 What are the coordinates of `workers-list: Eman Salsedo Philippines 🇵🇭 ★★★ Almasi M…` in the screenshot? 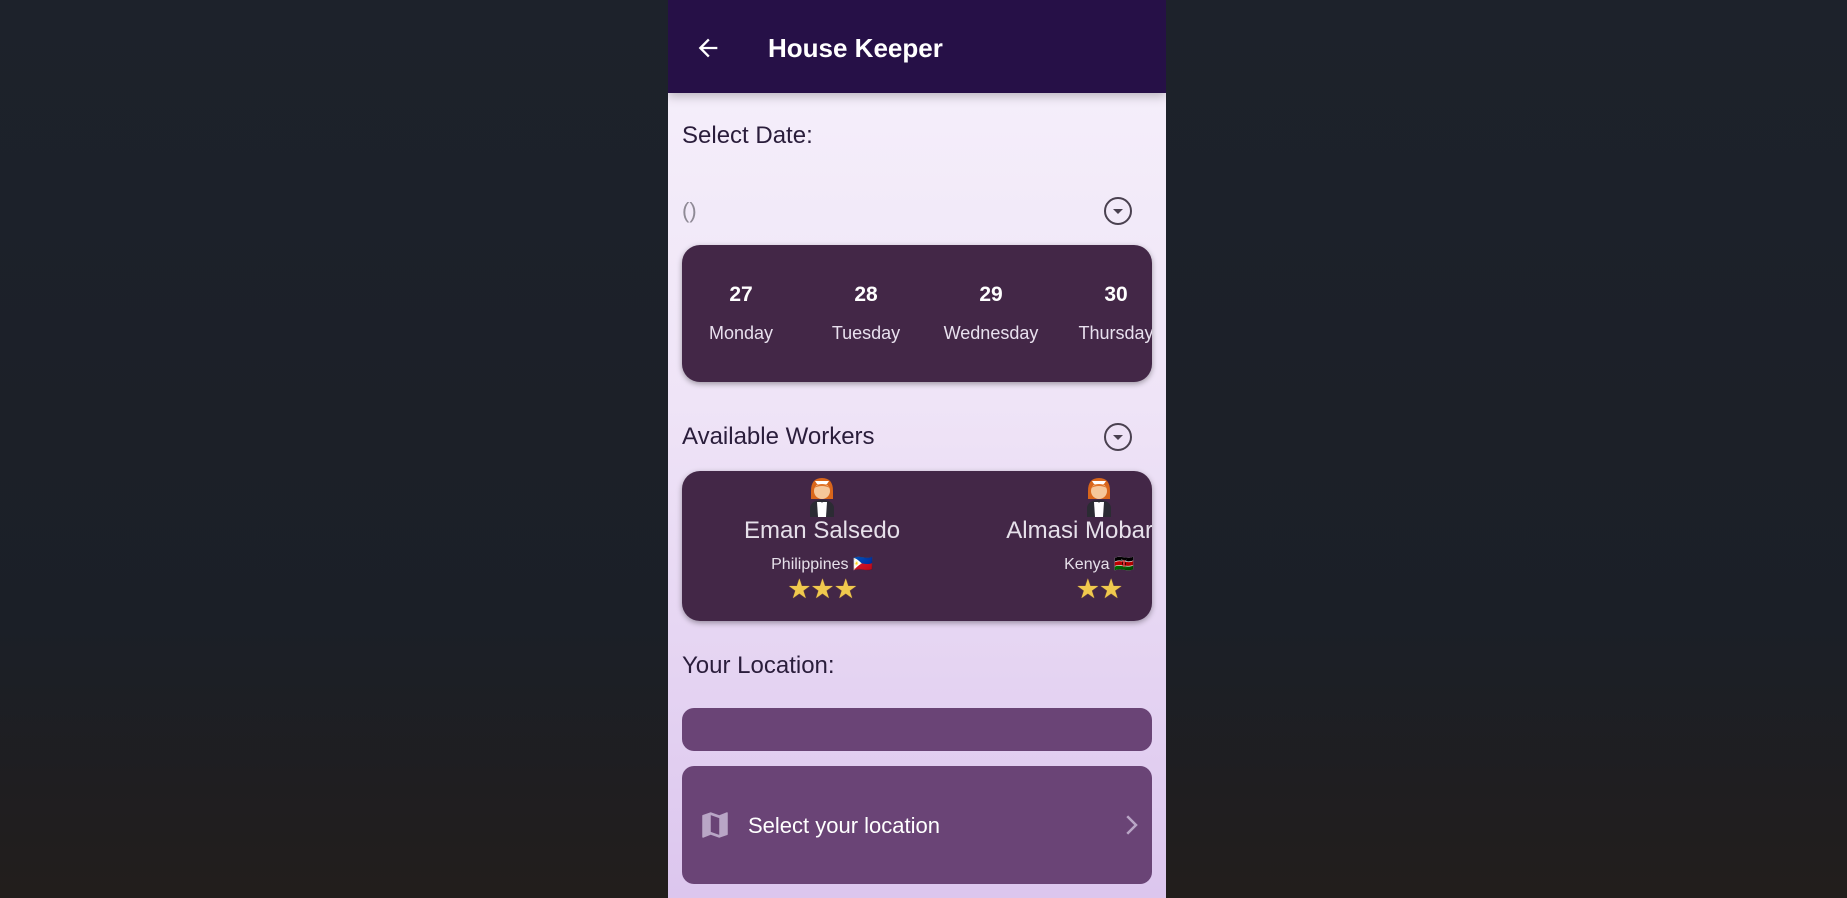 It's located at (917, 546).